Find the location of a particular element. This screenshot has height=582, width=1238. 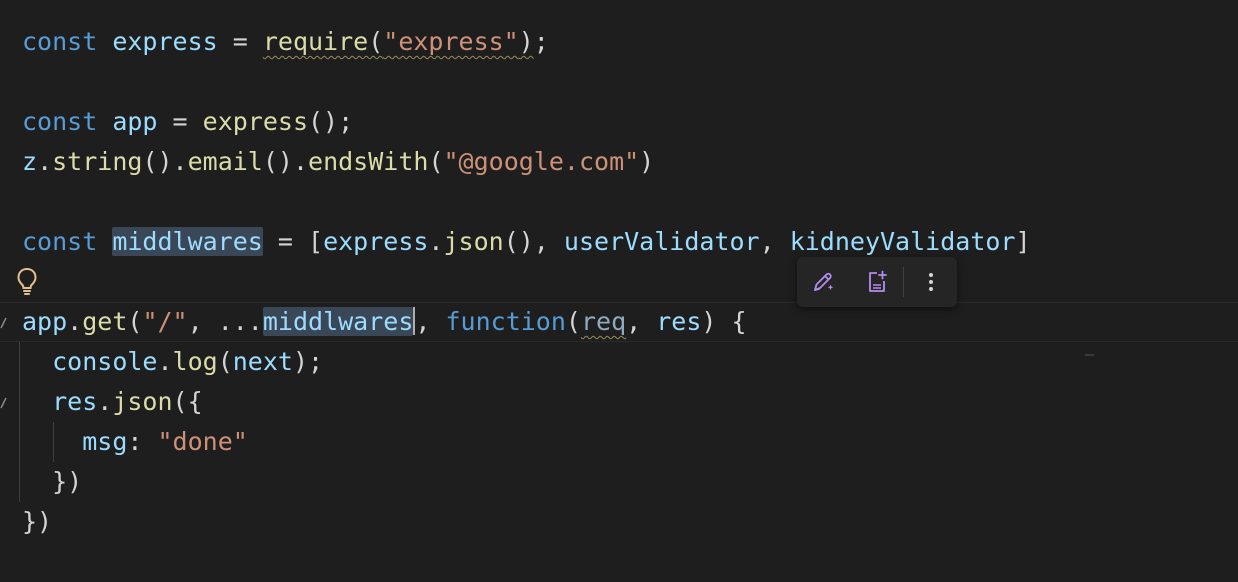

add-to-chat-button is located at coordinates (877, 282).